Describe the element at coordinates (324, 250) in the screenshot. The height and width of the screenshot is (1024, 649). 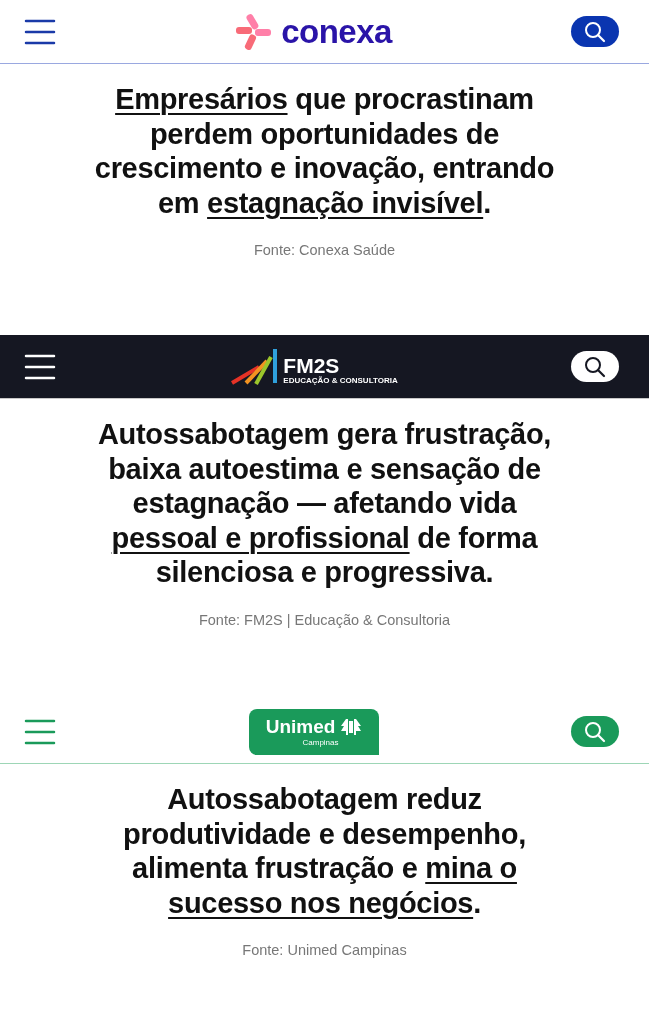
I see `source-text: Fonte: Conexa Saúde` at that location.